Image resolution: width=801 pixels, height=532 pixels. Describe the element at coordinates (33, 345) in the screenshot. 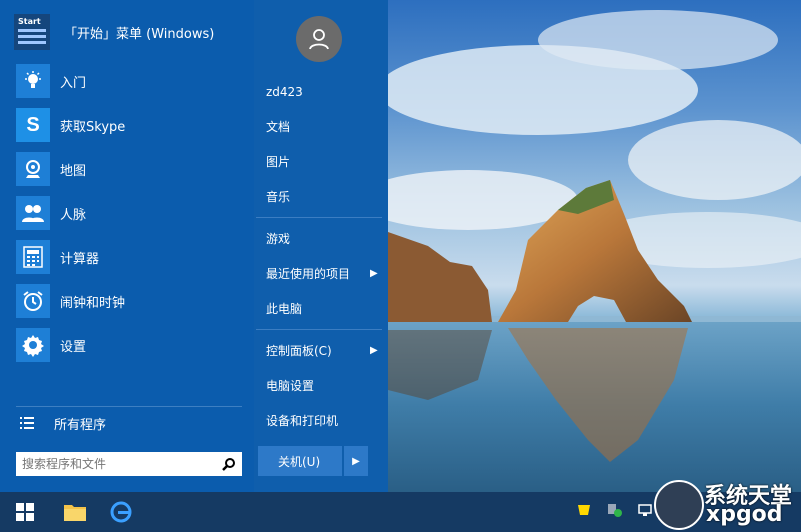

I see `gear-icon` at that location.